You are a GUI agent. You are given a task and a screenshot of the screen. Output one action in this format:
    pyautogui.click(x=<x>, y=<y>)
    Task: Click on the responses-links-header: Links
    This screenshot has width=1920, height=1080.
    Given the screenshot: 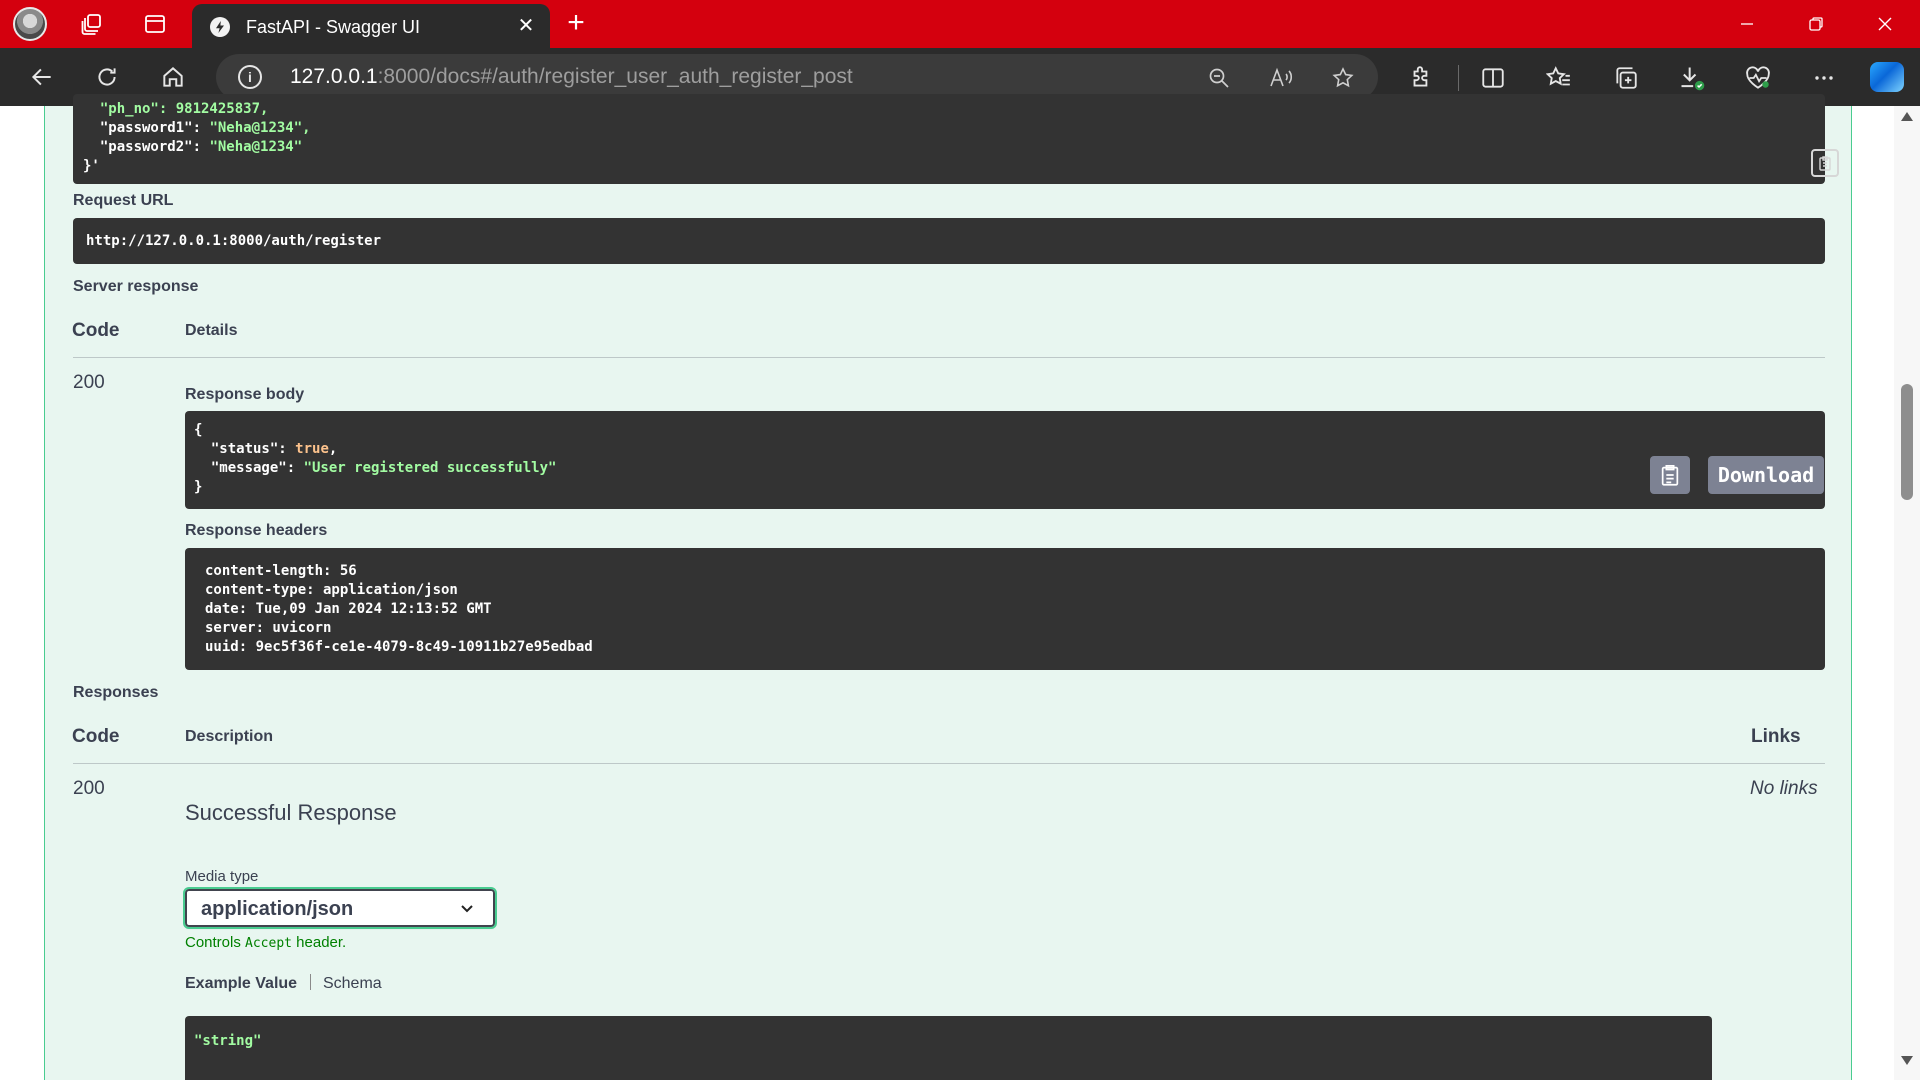 What is the action you would take?
    pyautogui.click(x=1776, y=736)
    